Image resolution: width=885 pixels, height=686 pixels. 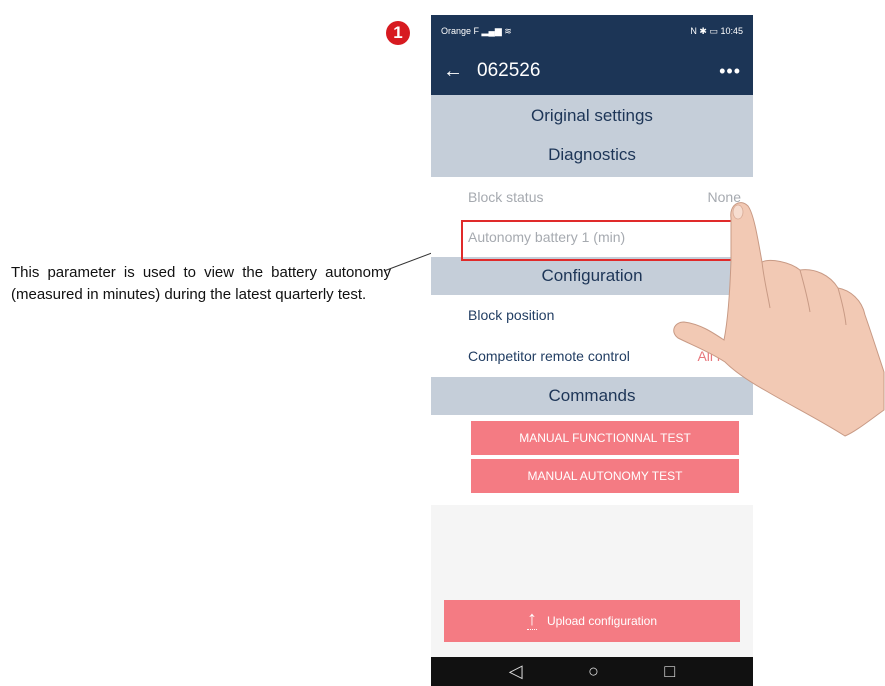 What do you see at coordinates (592, 276) in the screenshot?
I see `section-configuration: Configuration` at bounding box center [592, 276].